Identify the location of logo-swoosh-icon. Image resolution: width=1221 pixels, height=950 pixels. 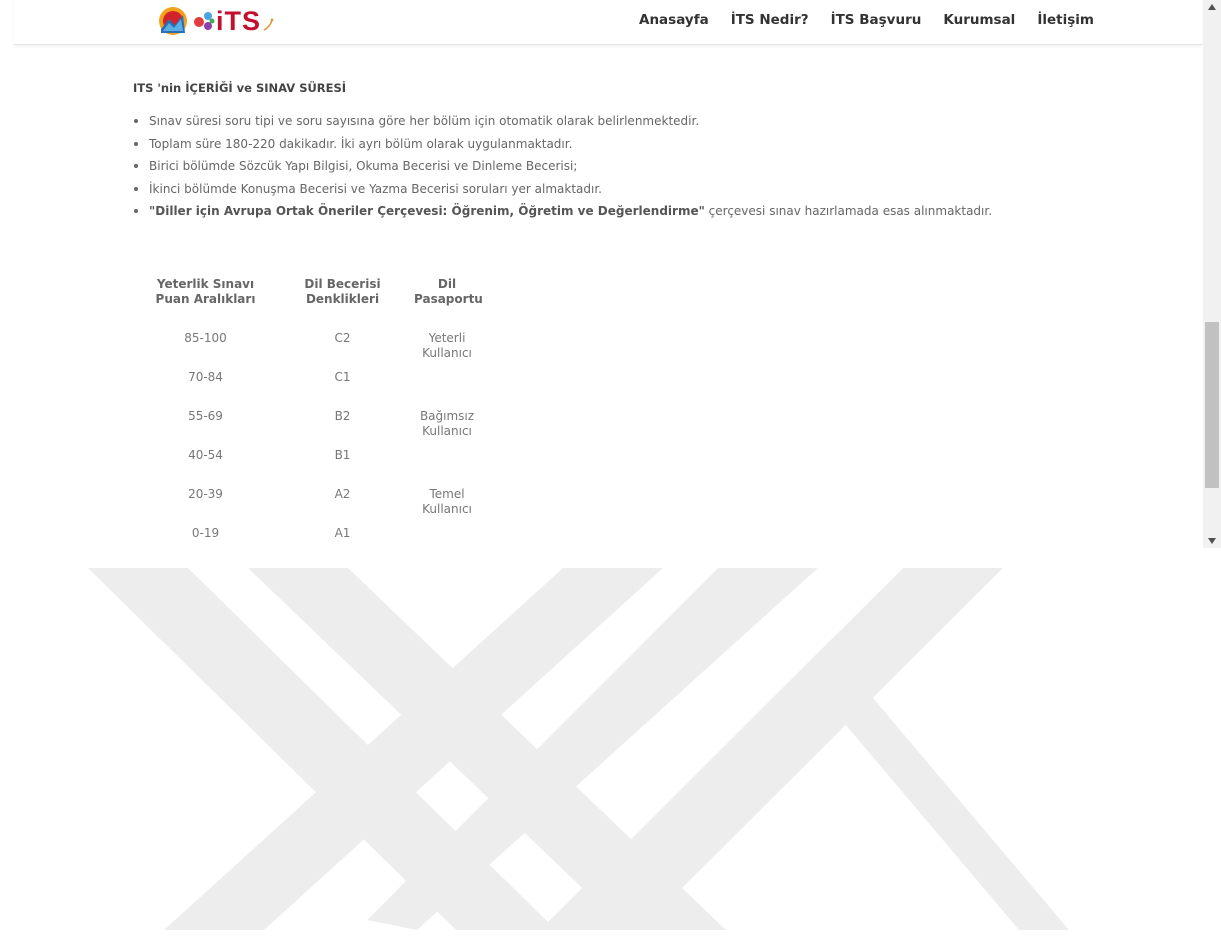
(268, 24).